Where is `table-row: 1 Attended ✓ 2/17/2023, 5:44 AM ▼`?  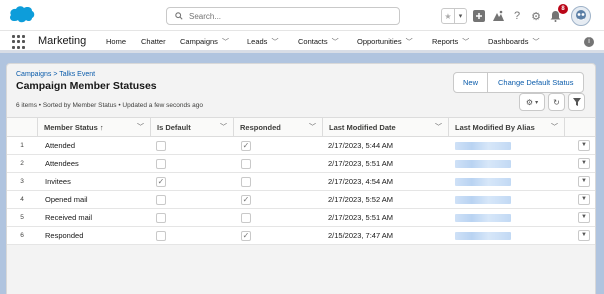
table-row: 1 Attended ✓ 2/17/2023, 5:44 AM ▼ is located at coordinates (301, 146).